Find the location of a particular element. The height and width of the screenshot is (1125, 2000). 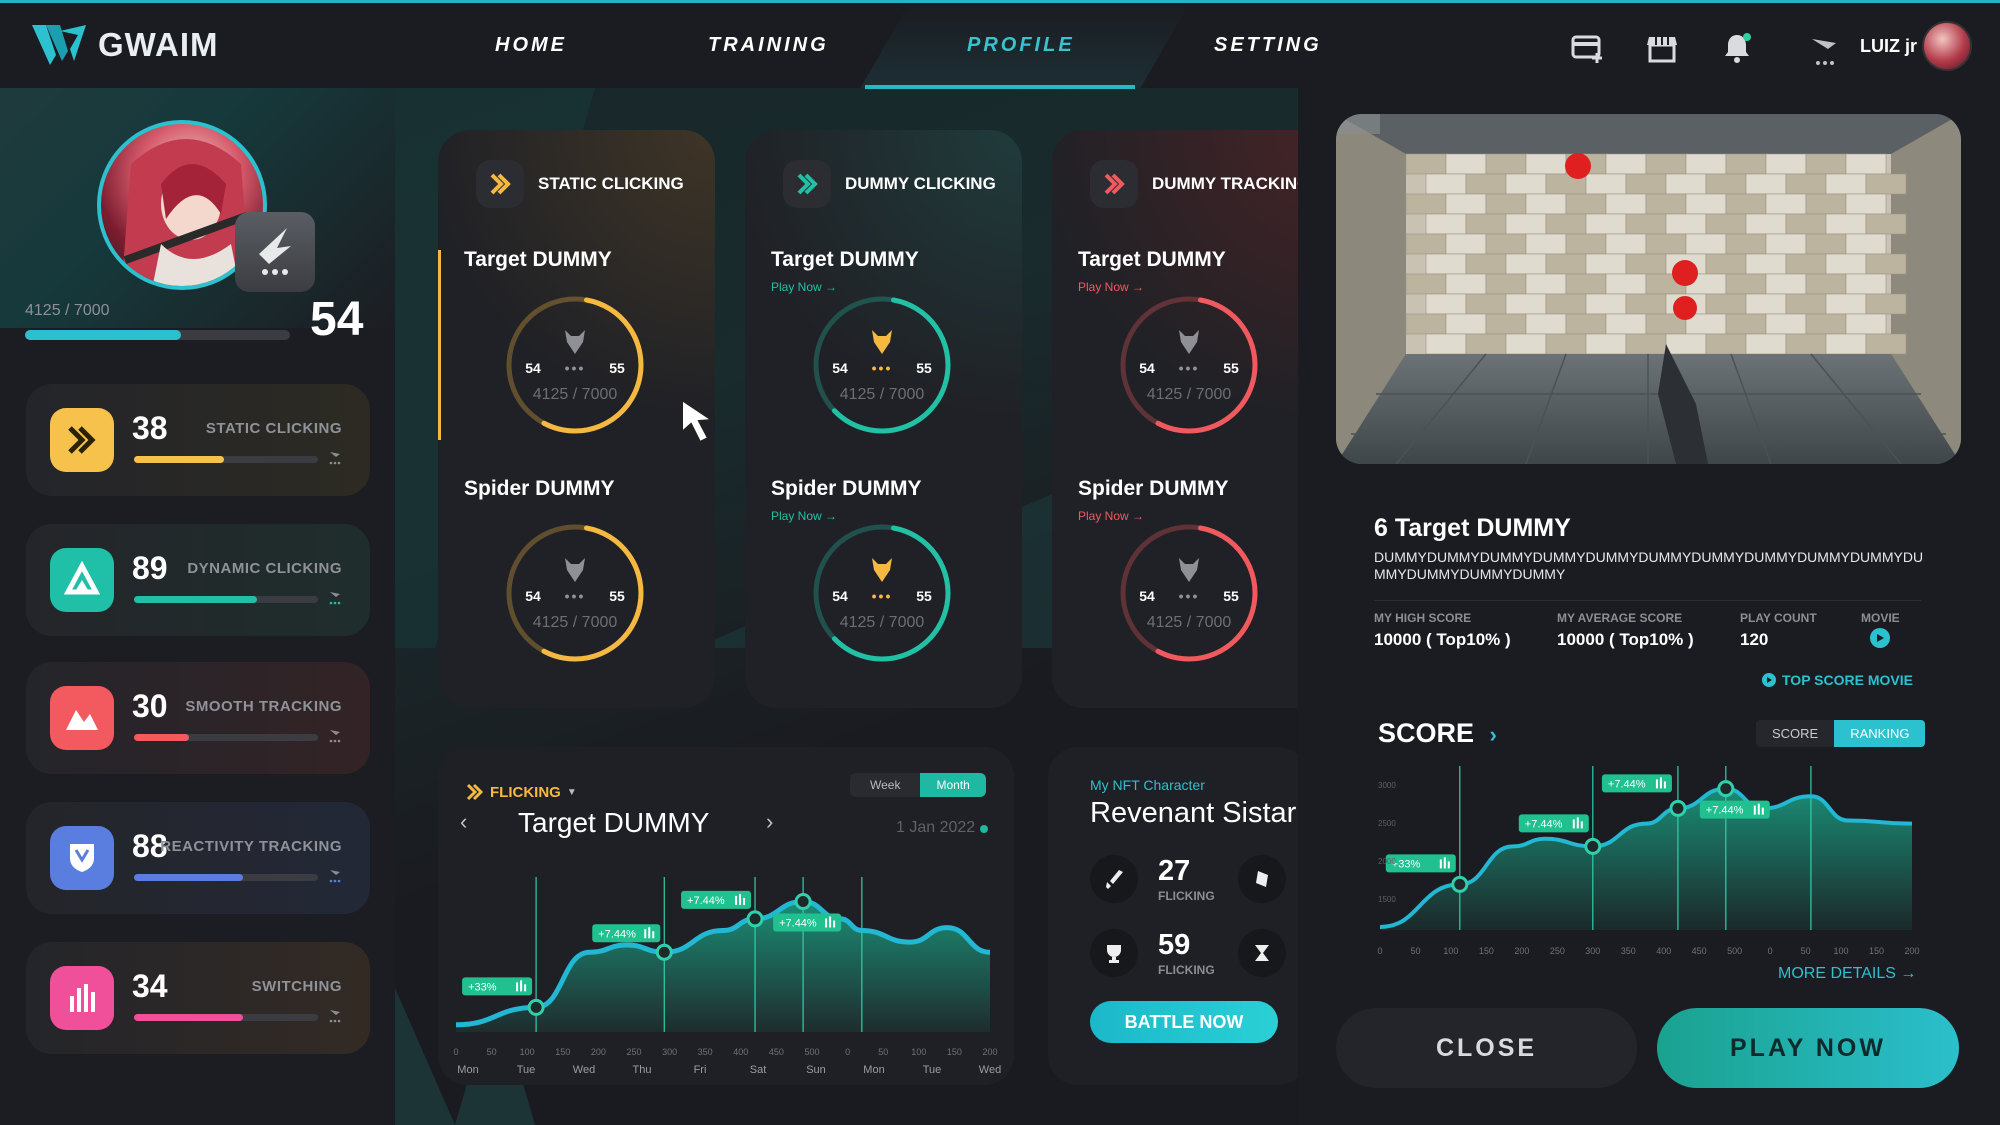

nav-setting: SETTING is located at coordinates (1268, 45).